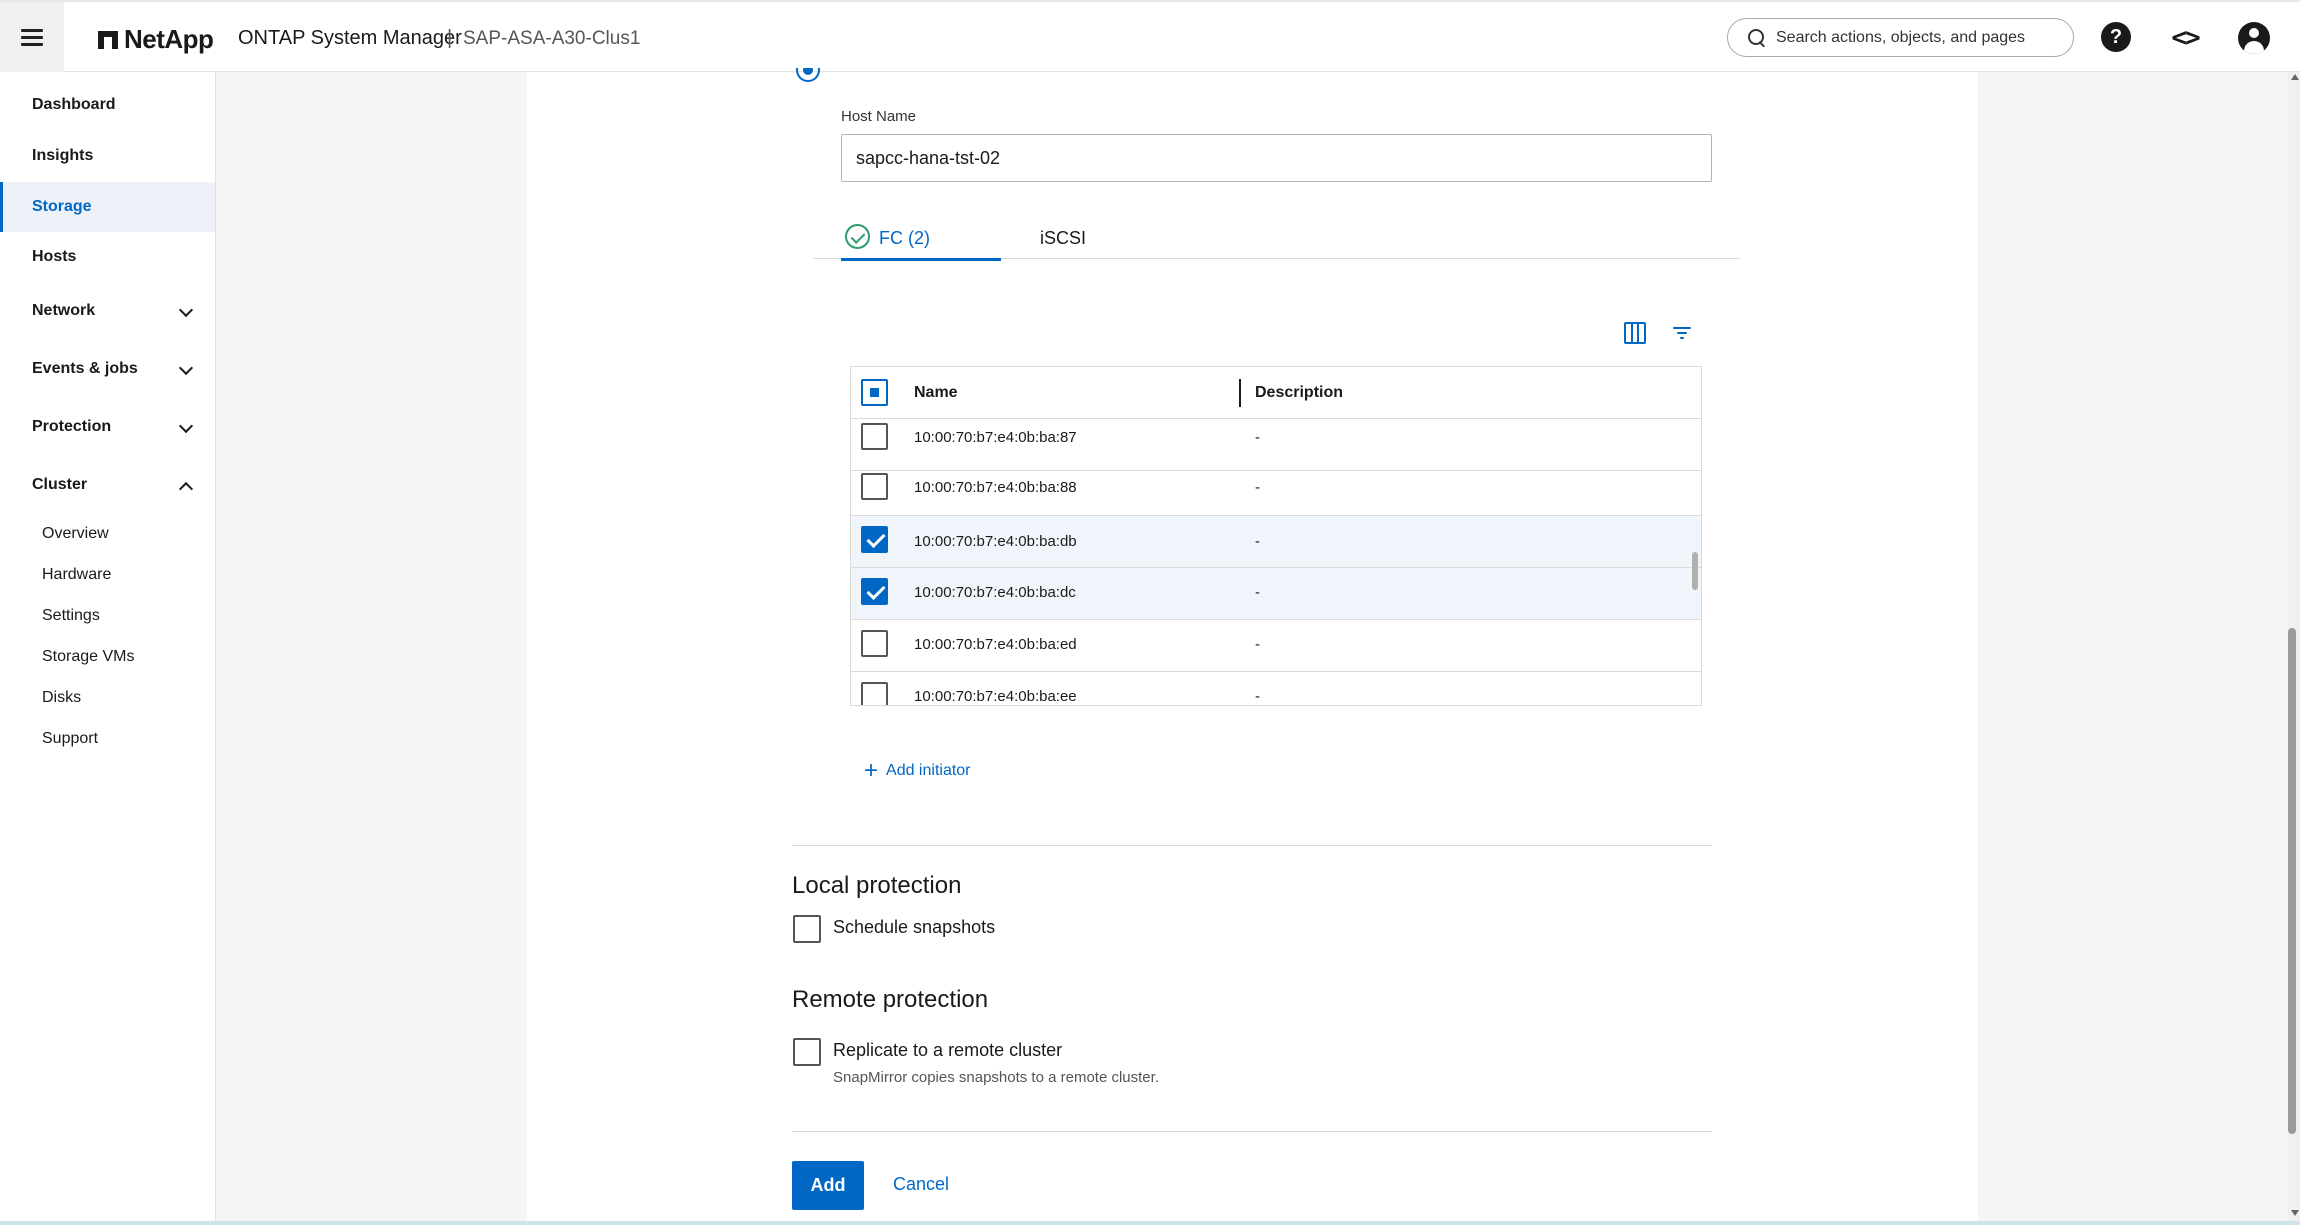 This screenshot has width=2300, height=1225. What do you see at coordinates (72, 426) in the screenshot?
I see `sidebar-item-label: Protection` at bounding box center [72, 426].